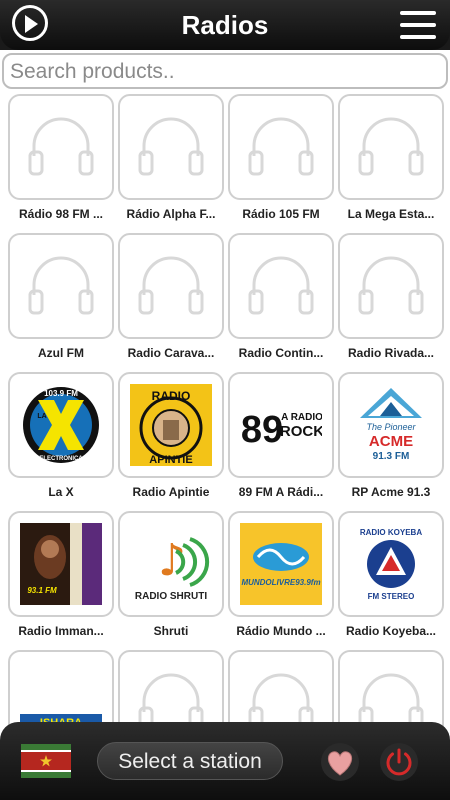 The width and height of the screenshot is (450, 800). I want to click on logo-text: The Pioneer, so click(391, 427).